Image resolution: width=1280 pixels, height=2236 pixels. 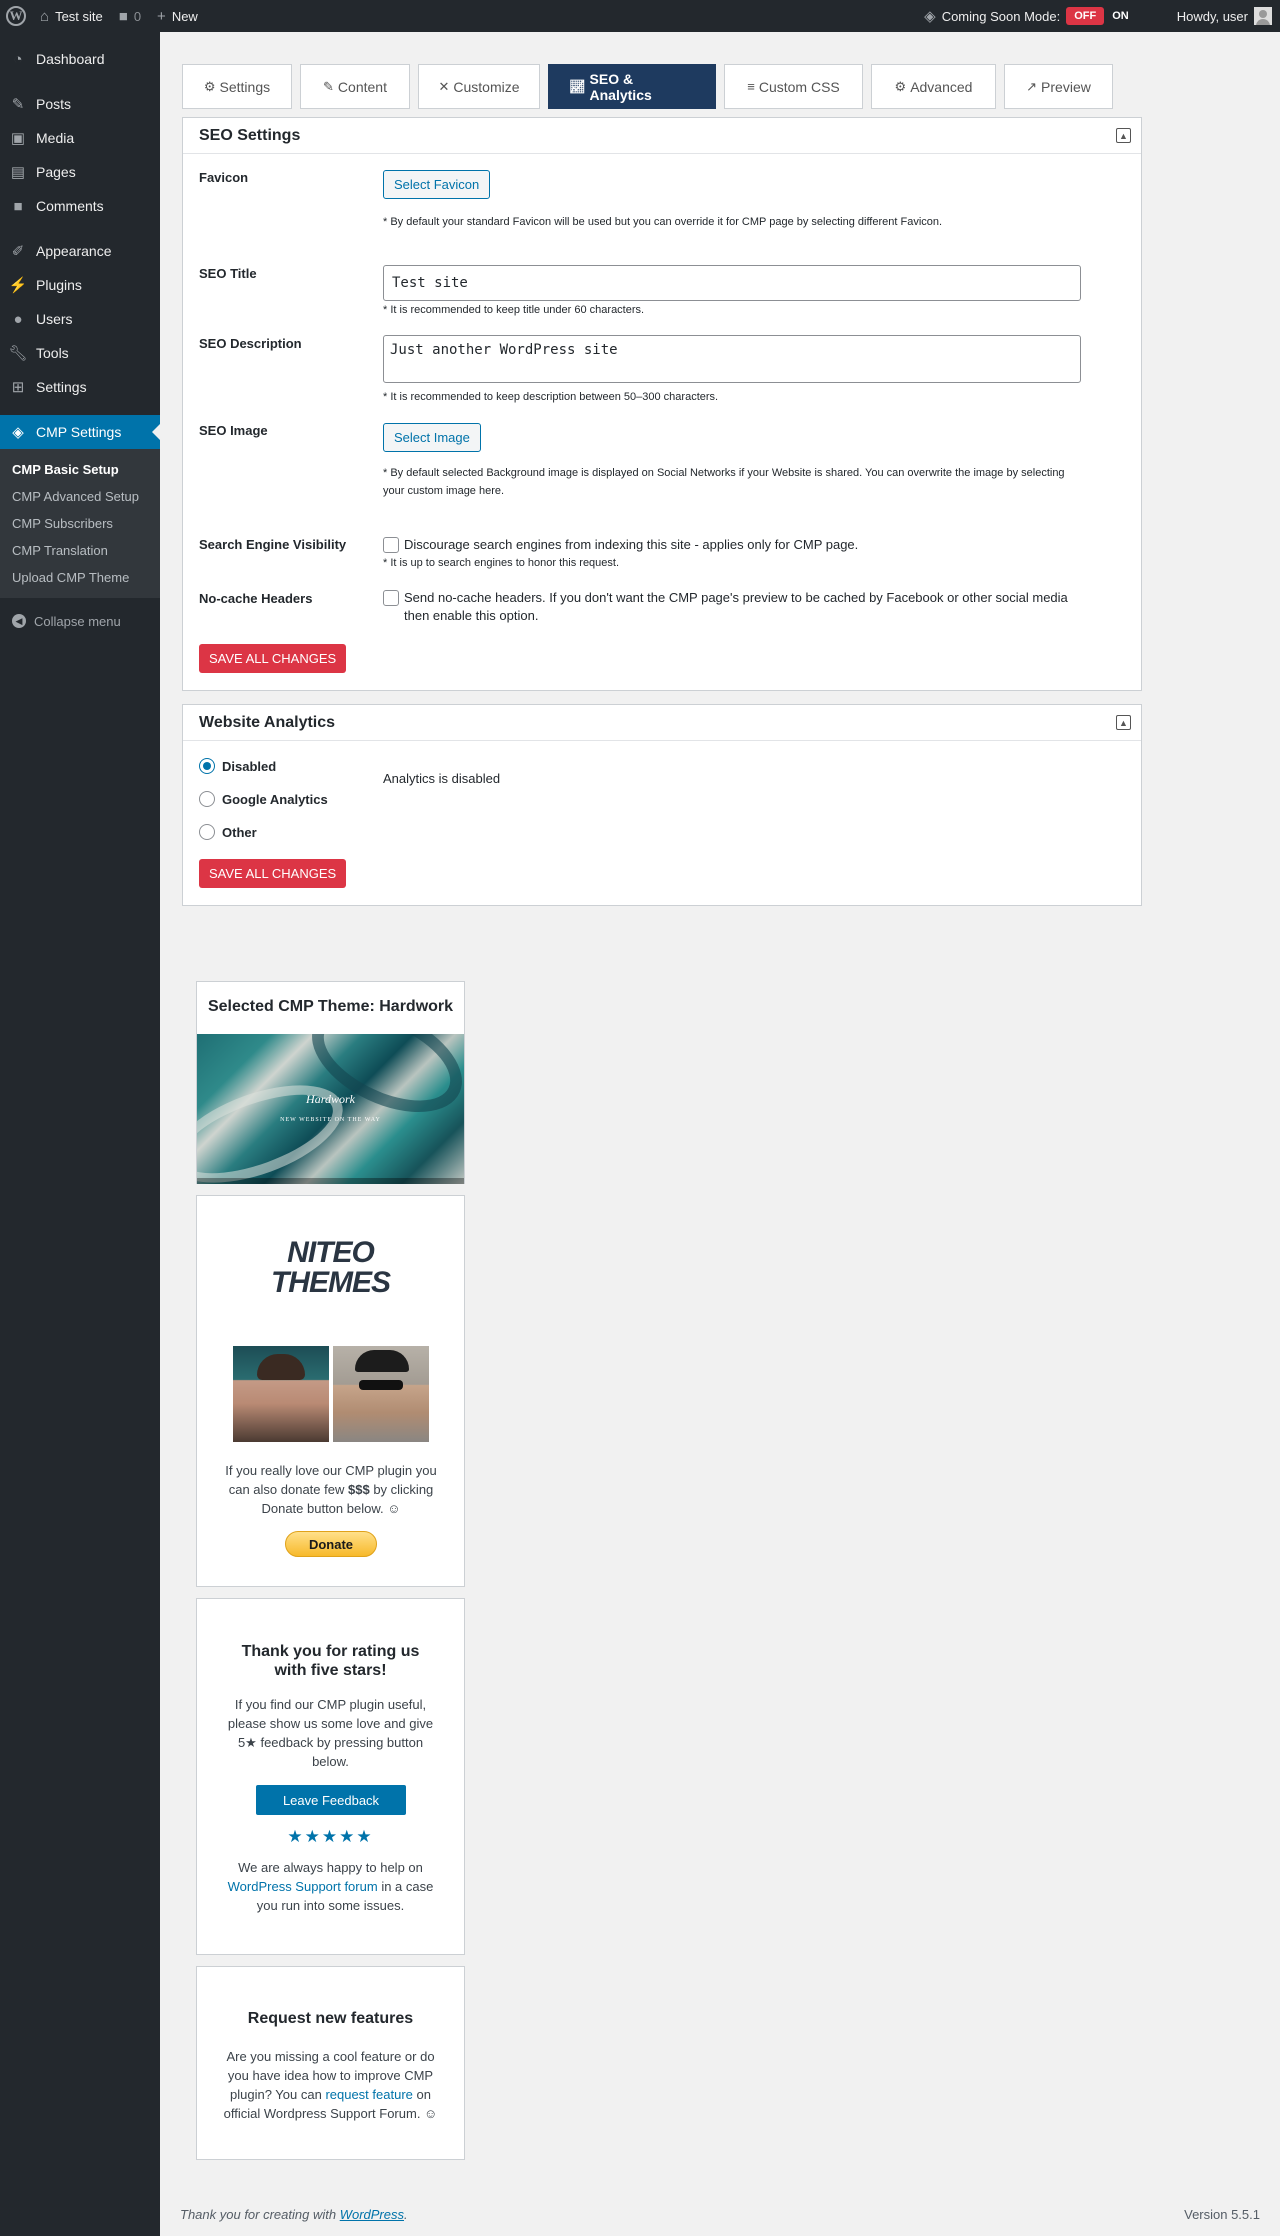 What do you see at coordinates (330, 1006) in the screenshot?
I see `theme-title: Selected CMP Theme: Hardwork` at bounding box center [330, 1006].